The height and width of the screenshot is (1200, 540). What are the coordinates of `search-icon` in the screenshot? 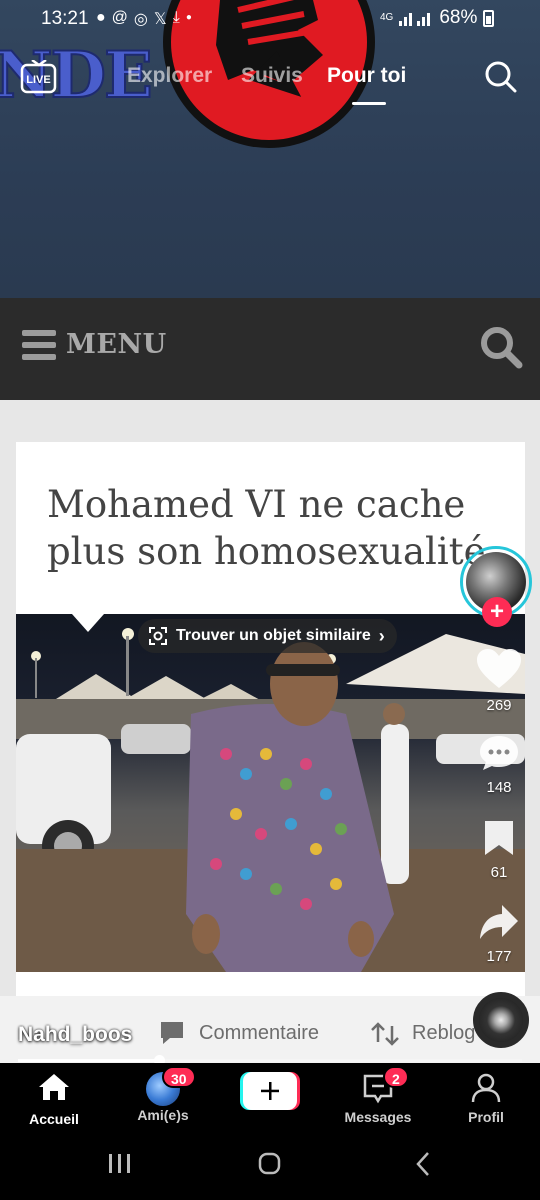 It's located at (501, 77).